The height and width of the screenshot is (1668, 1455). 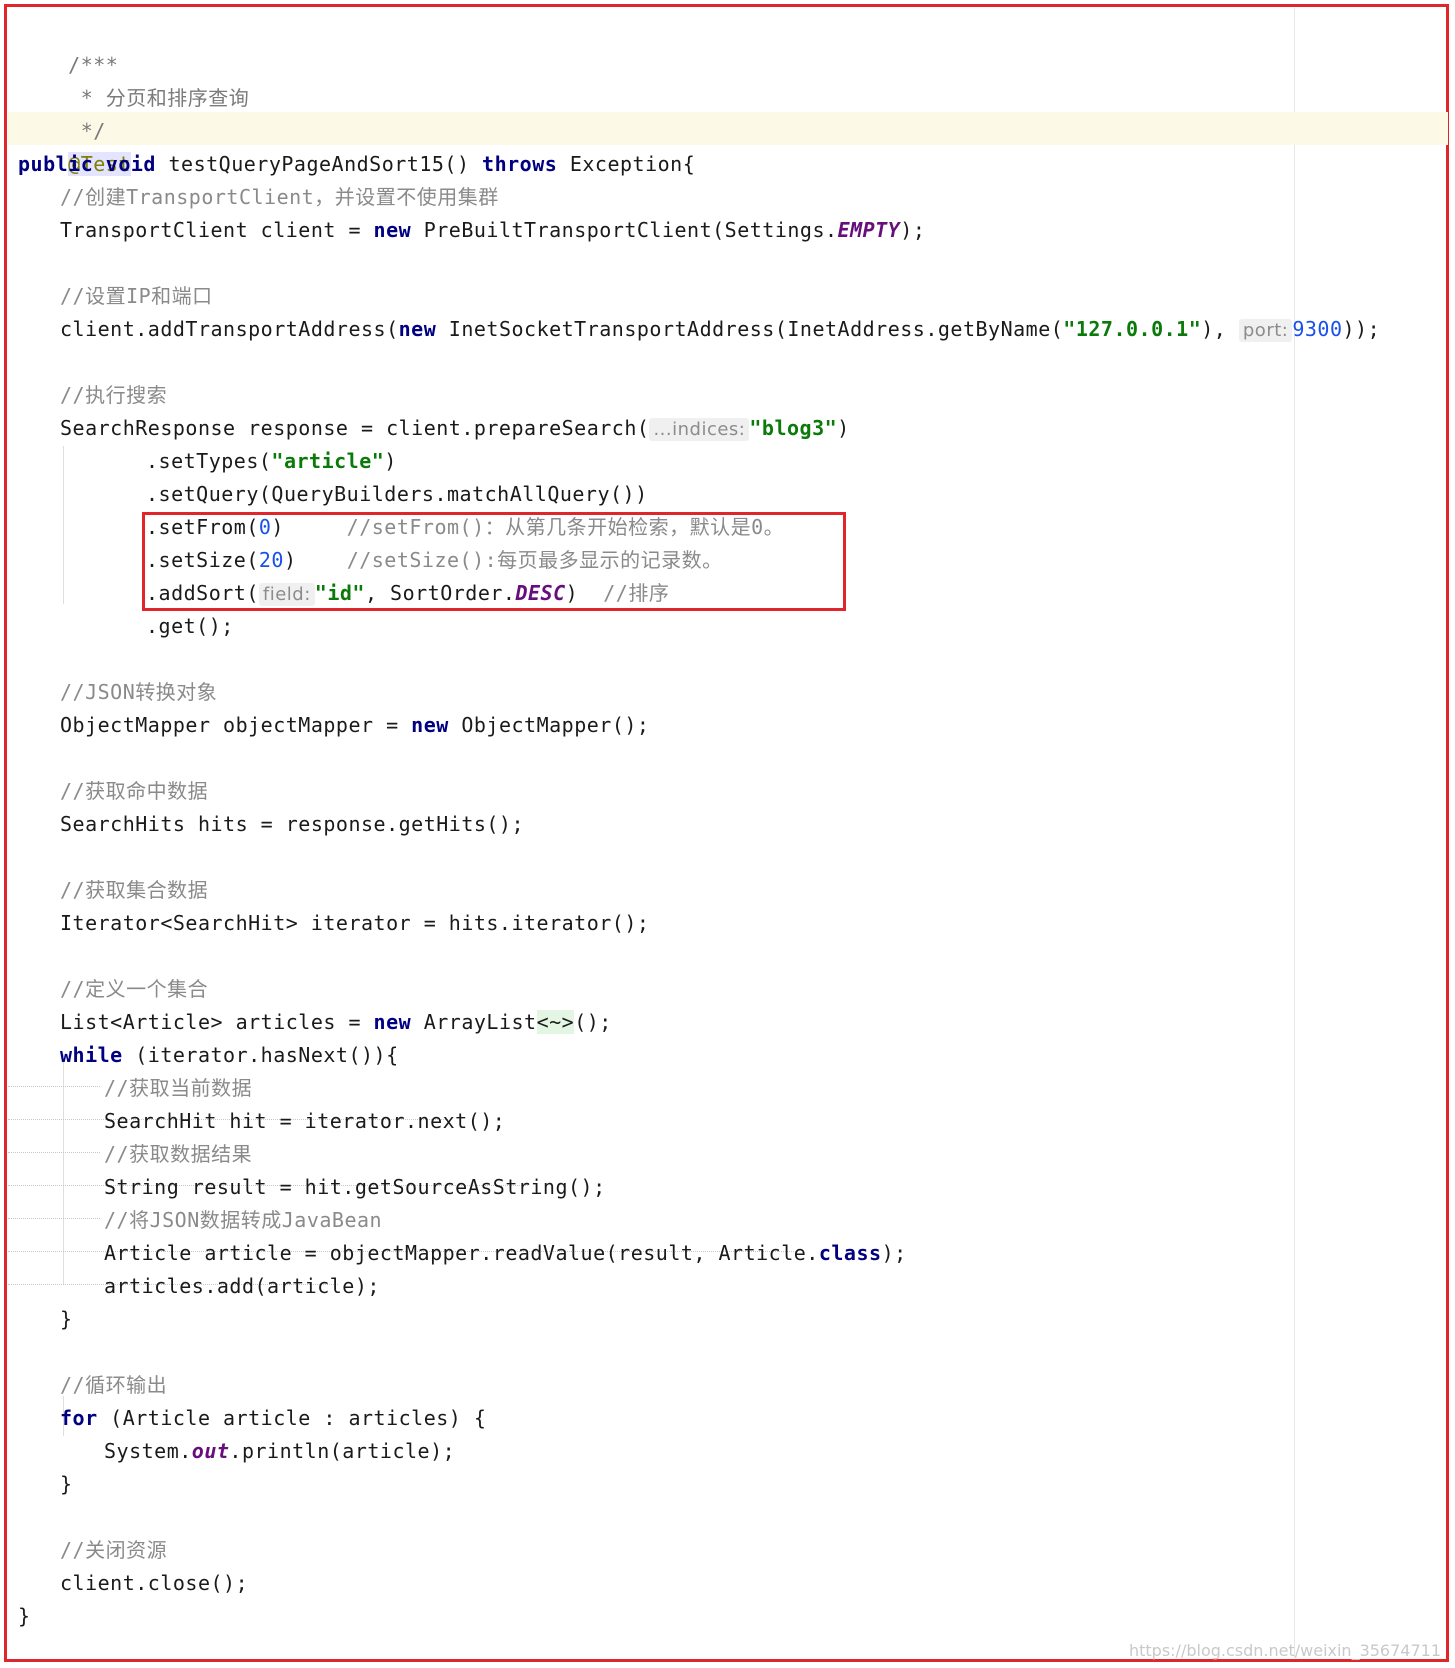 I want to click on code-line: //创建TransportClient，并设置不使用集群, so click(x=279, y=197).